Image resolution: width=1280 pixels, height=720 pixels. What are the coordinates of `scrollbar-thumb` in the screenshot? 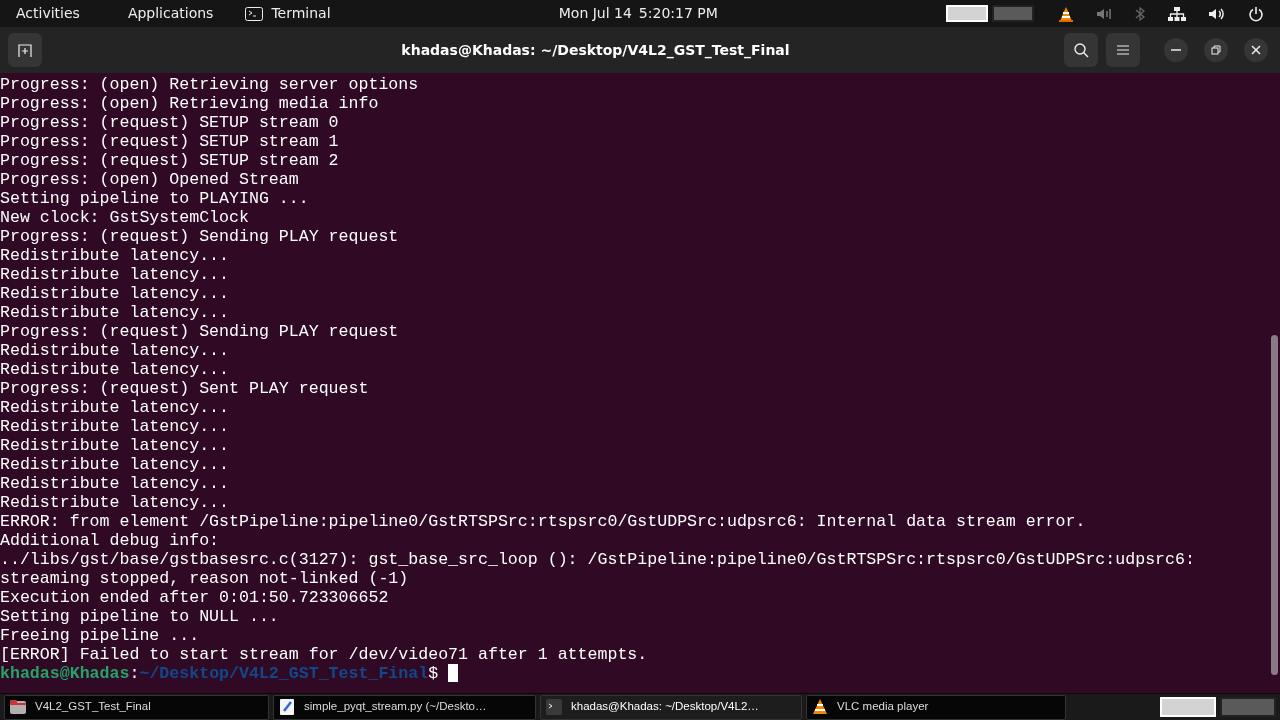 It's located at (1274, 505).